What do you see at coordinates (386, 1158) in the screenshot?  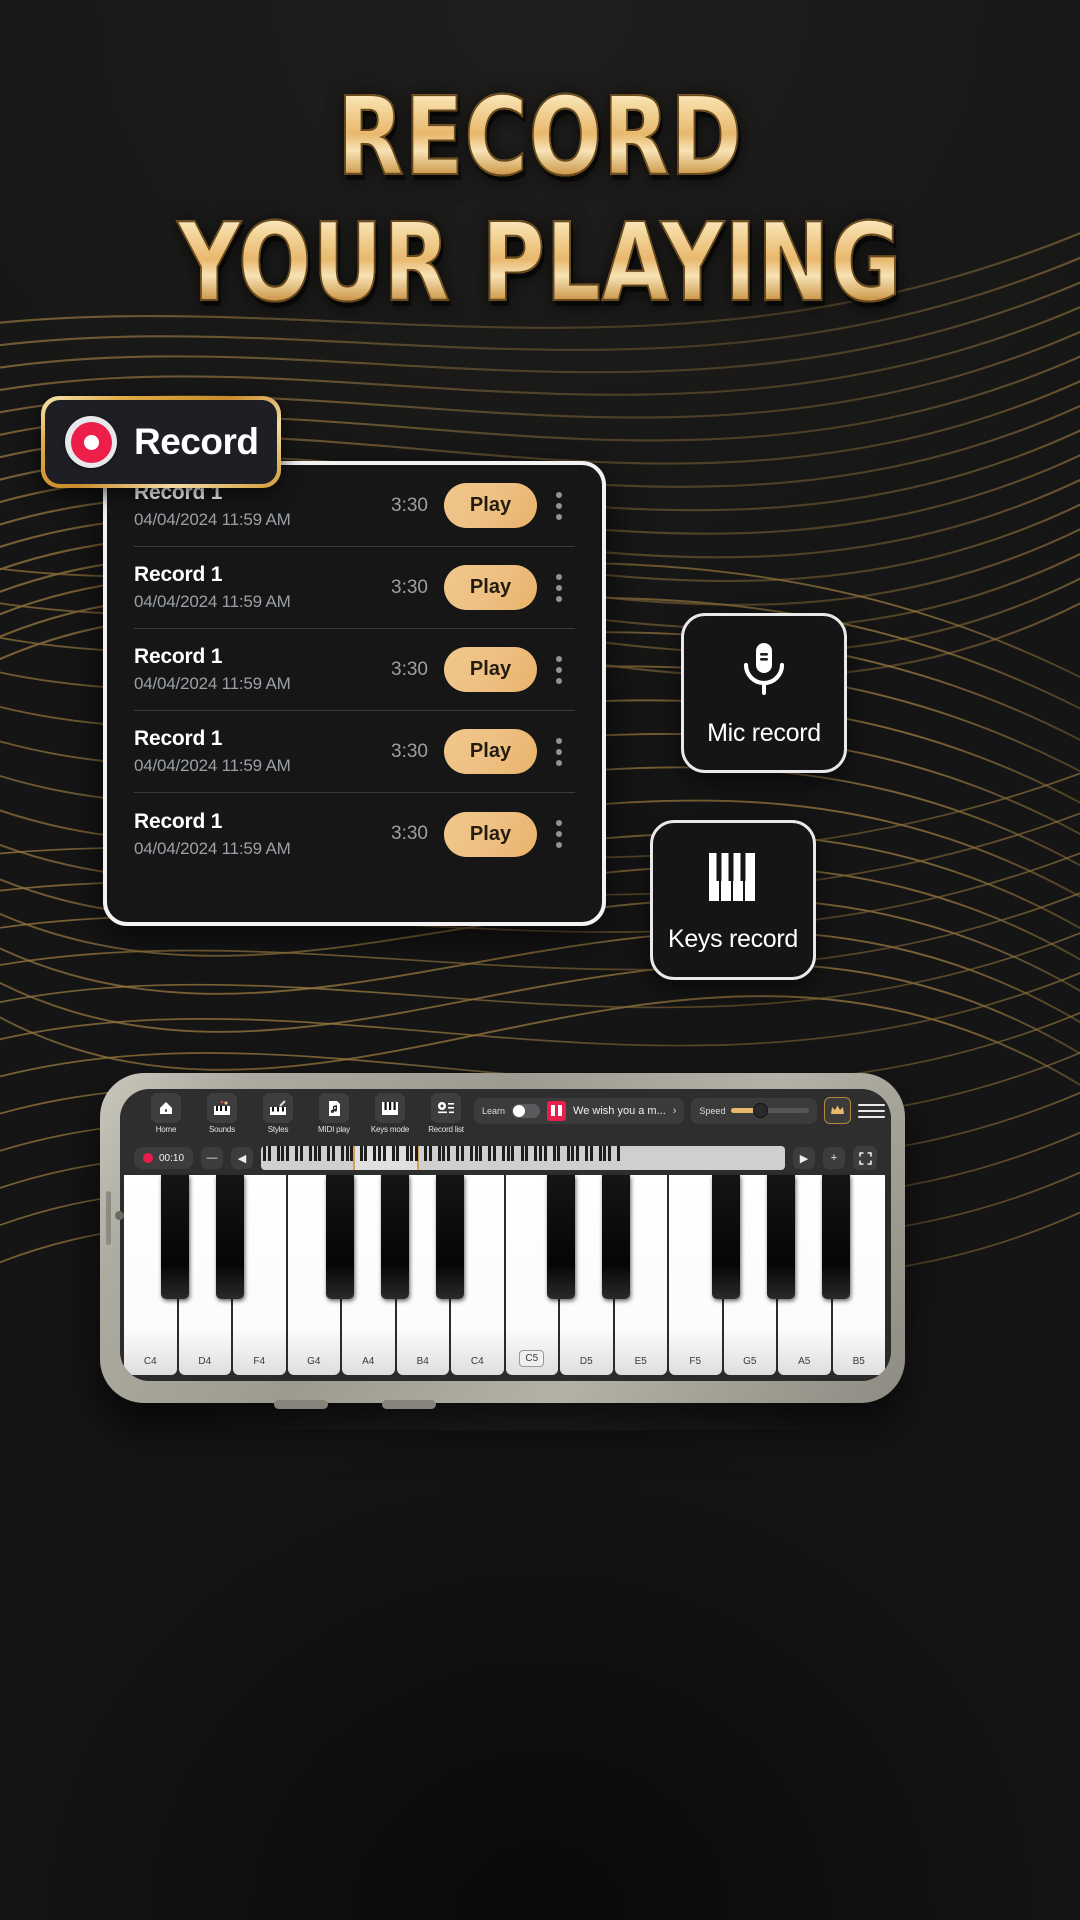 I see `keyboard-overview-window` at bounding box center [386, 1158].